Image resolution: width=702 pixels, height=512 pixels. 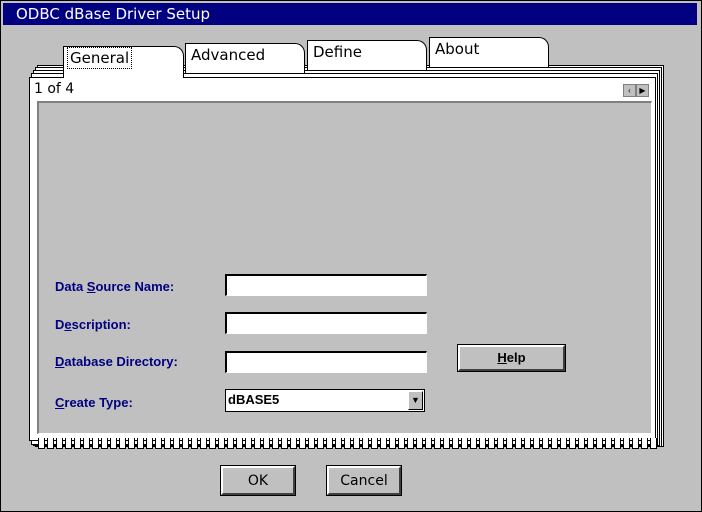 I want to click on dsn-input, so click(x=326, y=285).